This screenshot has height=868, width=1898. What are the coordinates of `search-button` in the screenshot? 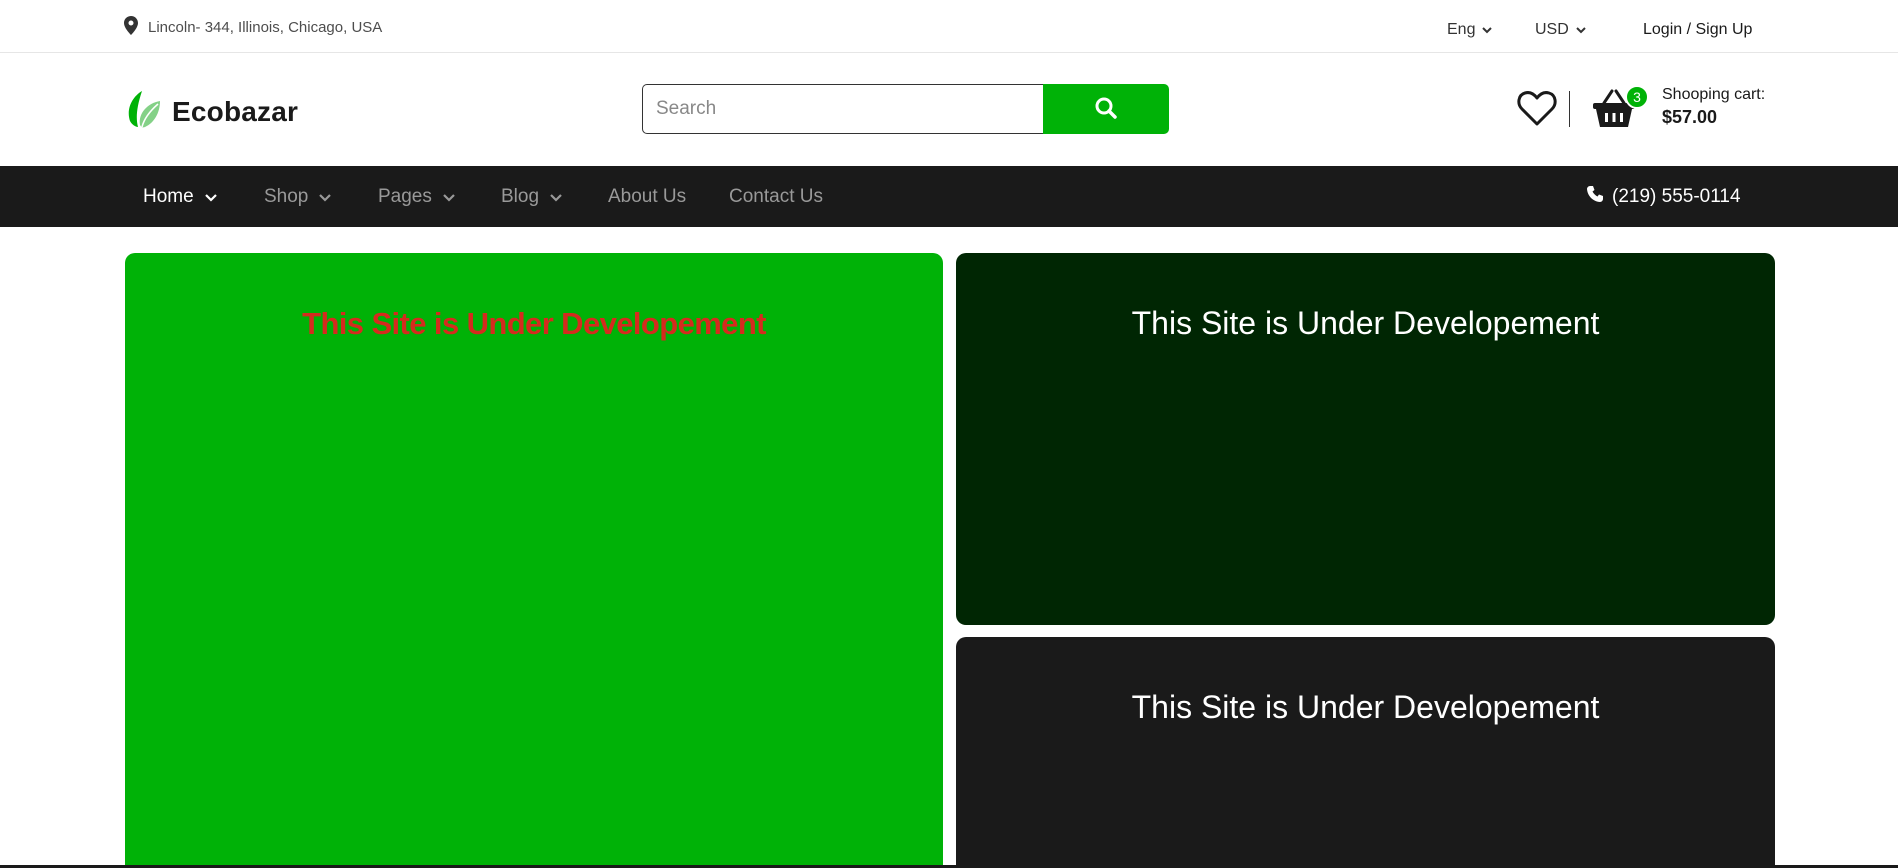 It's located at (1106, 109).